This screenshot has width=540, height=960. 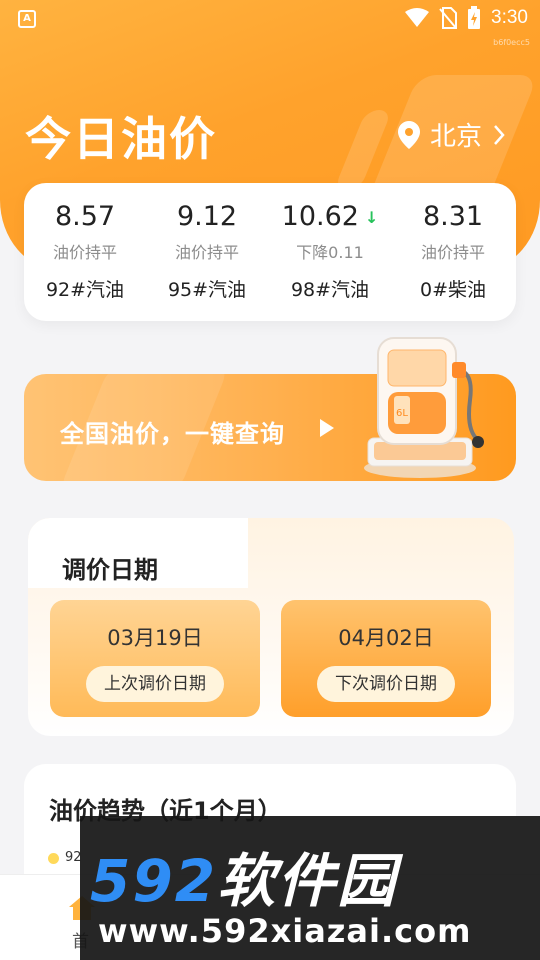 I want to click on location-label: 北京, so click(x=455, y=137).